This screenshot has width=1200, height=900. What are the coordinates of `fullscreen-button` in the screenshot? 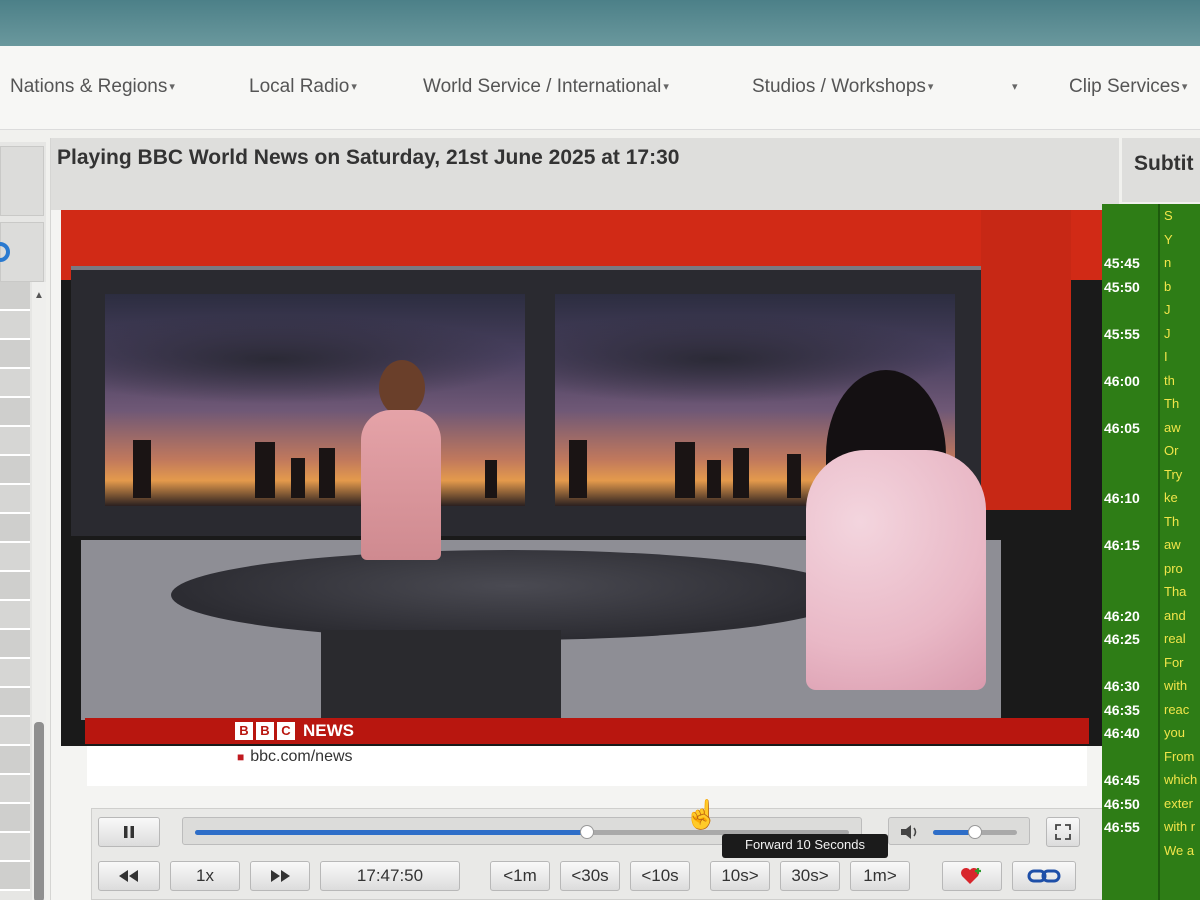 It's located at (1063, 832).